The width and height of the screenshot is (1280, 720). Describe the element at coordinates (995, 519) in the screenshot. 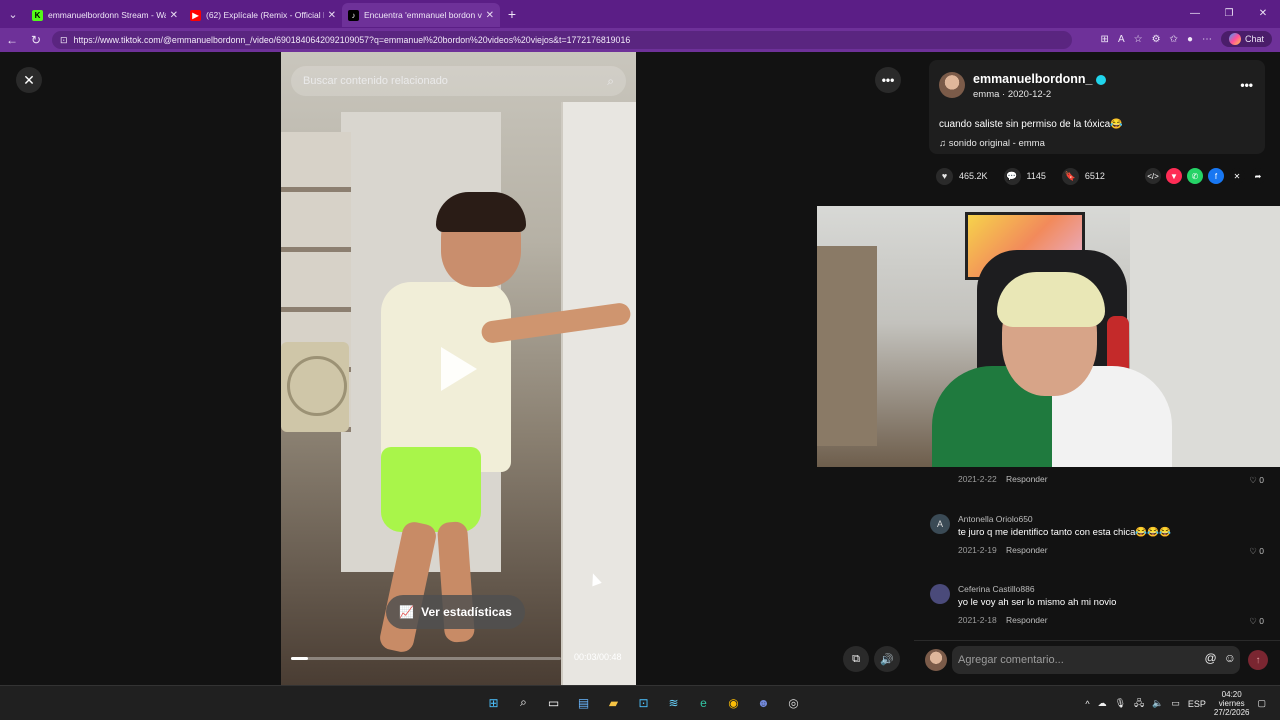

I see `commenter-name: Antonella Oriolo650` at that location.